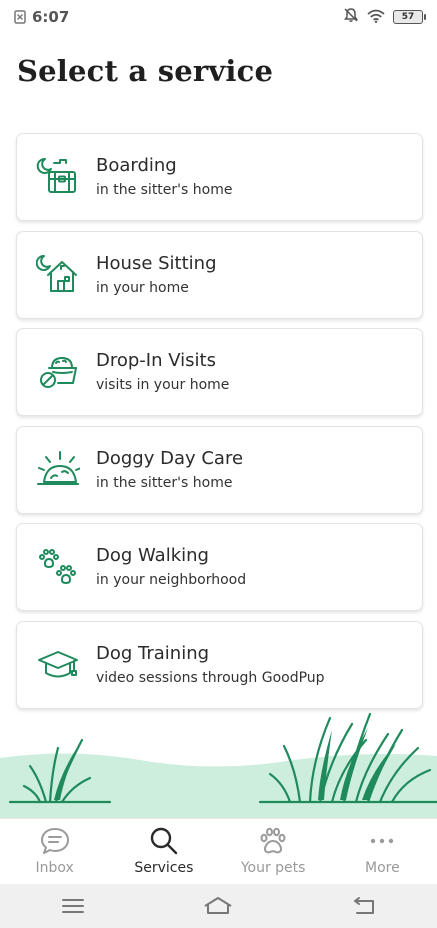 This screenshot has height=928, width=437. I want to click on status-left: 6:07, so click(41, 17).